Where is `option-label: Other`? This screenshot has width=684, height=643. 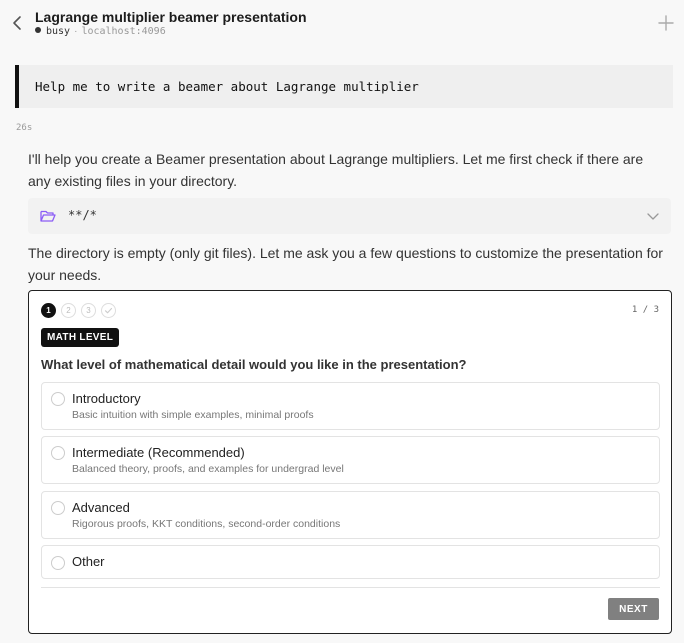
option-label: Other is located at coordinates (88, 561).